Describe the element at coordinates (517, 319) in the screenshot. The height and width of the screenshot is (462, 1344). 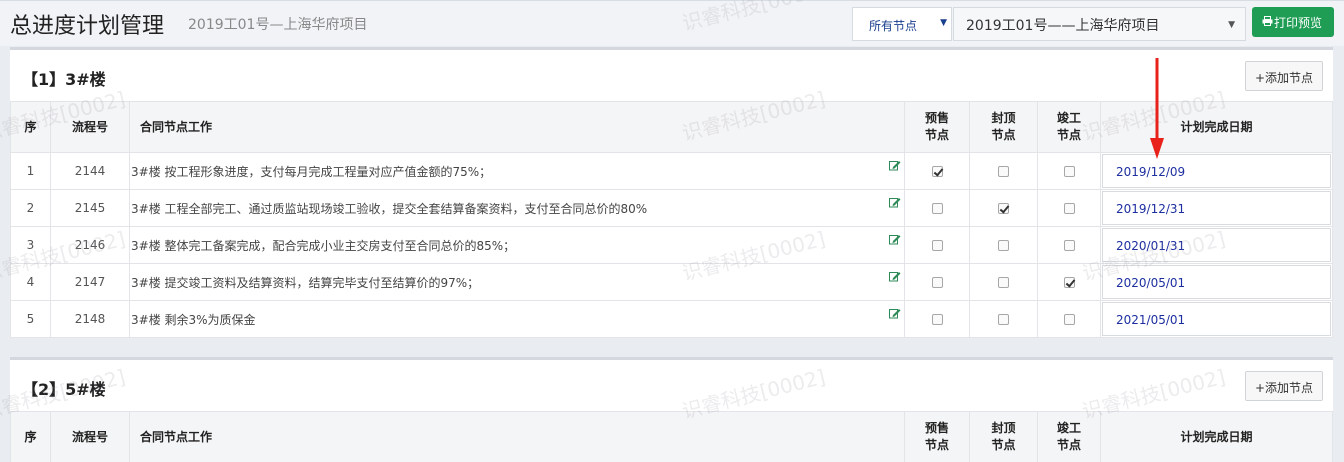
I see `row-work: 3#楼 剩余3%为质保金` at that location.